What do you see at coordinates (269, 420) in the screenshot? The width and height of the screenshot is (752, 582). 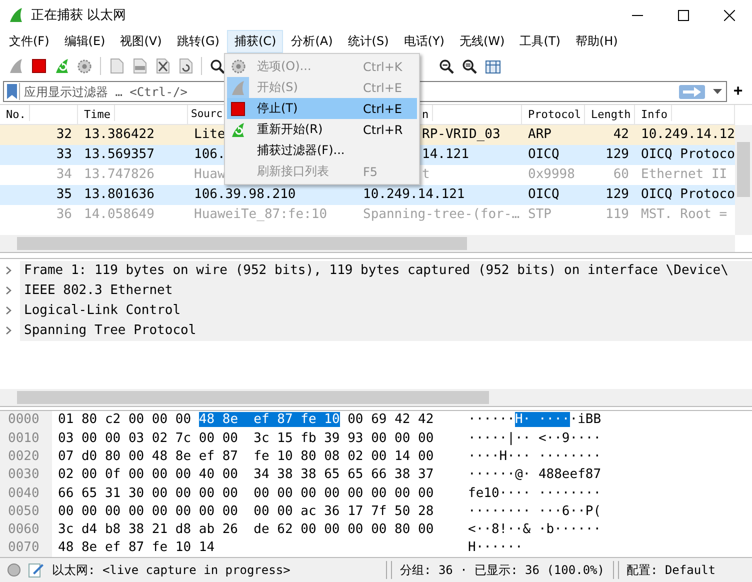 I see `hex-bytes: 48 8e ef 87 fe 10` at bounding box center [269, 420].